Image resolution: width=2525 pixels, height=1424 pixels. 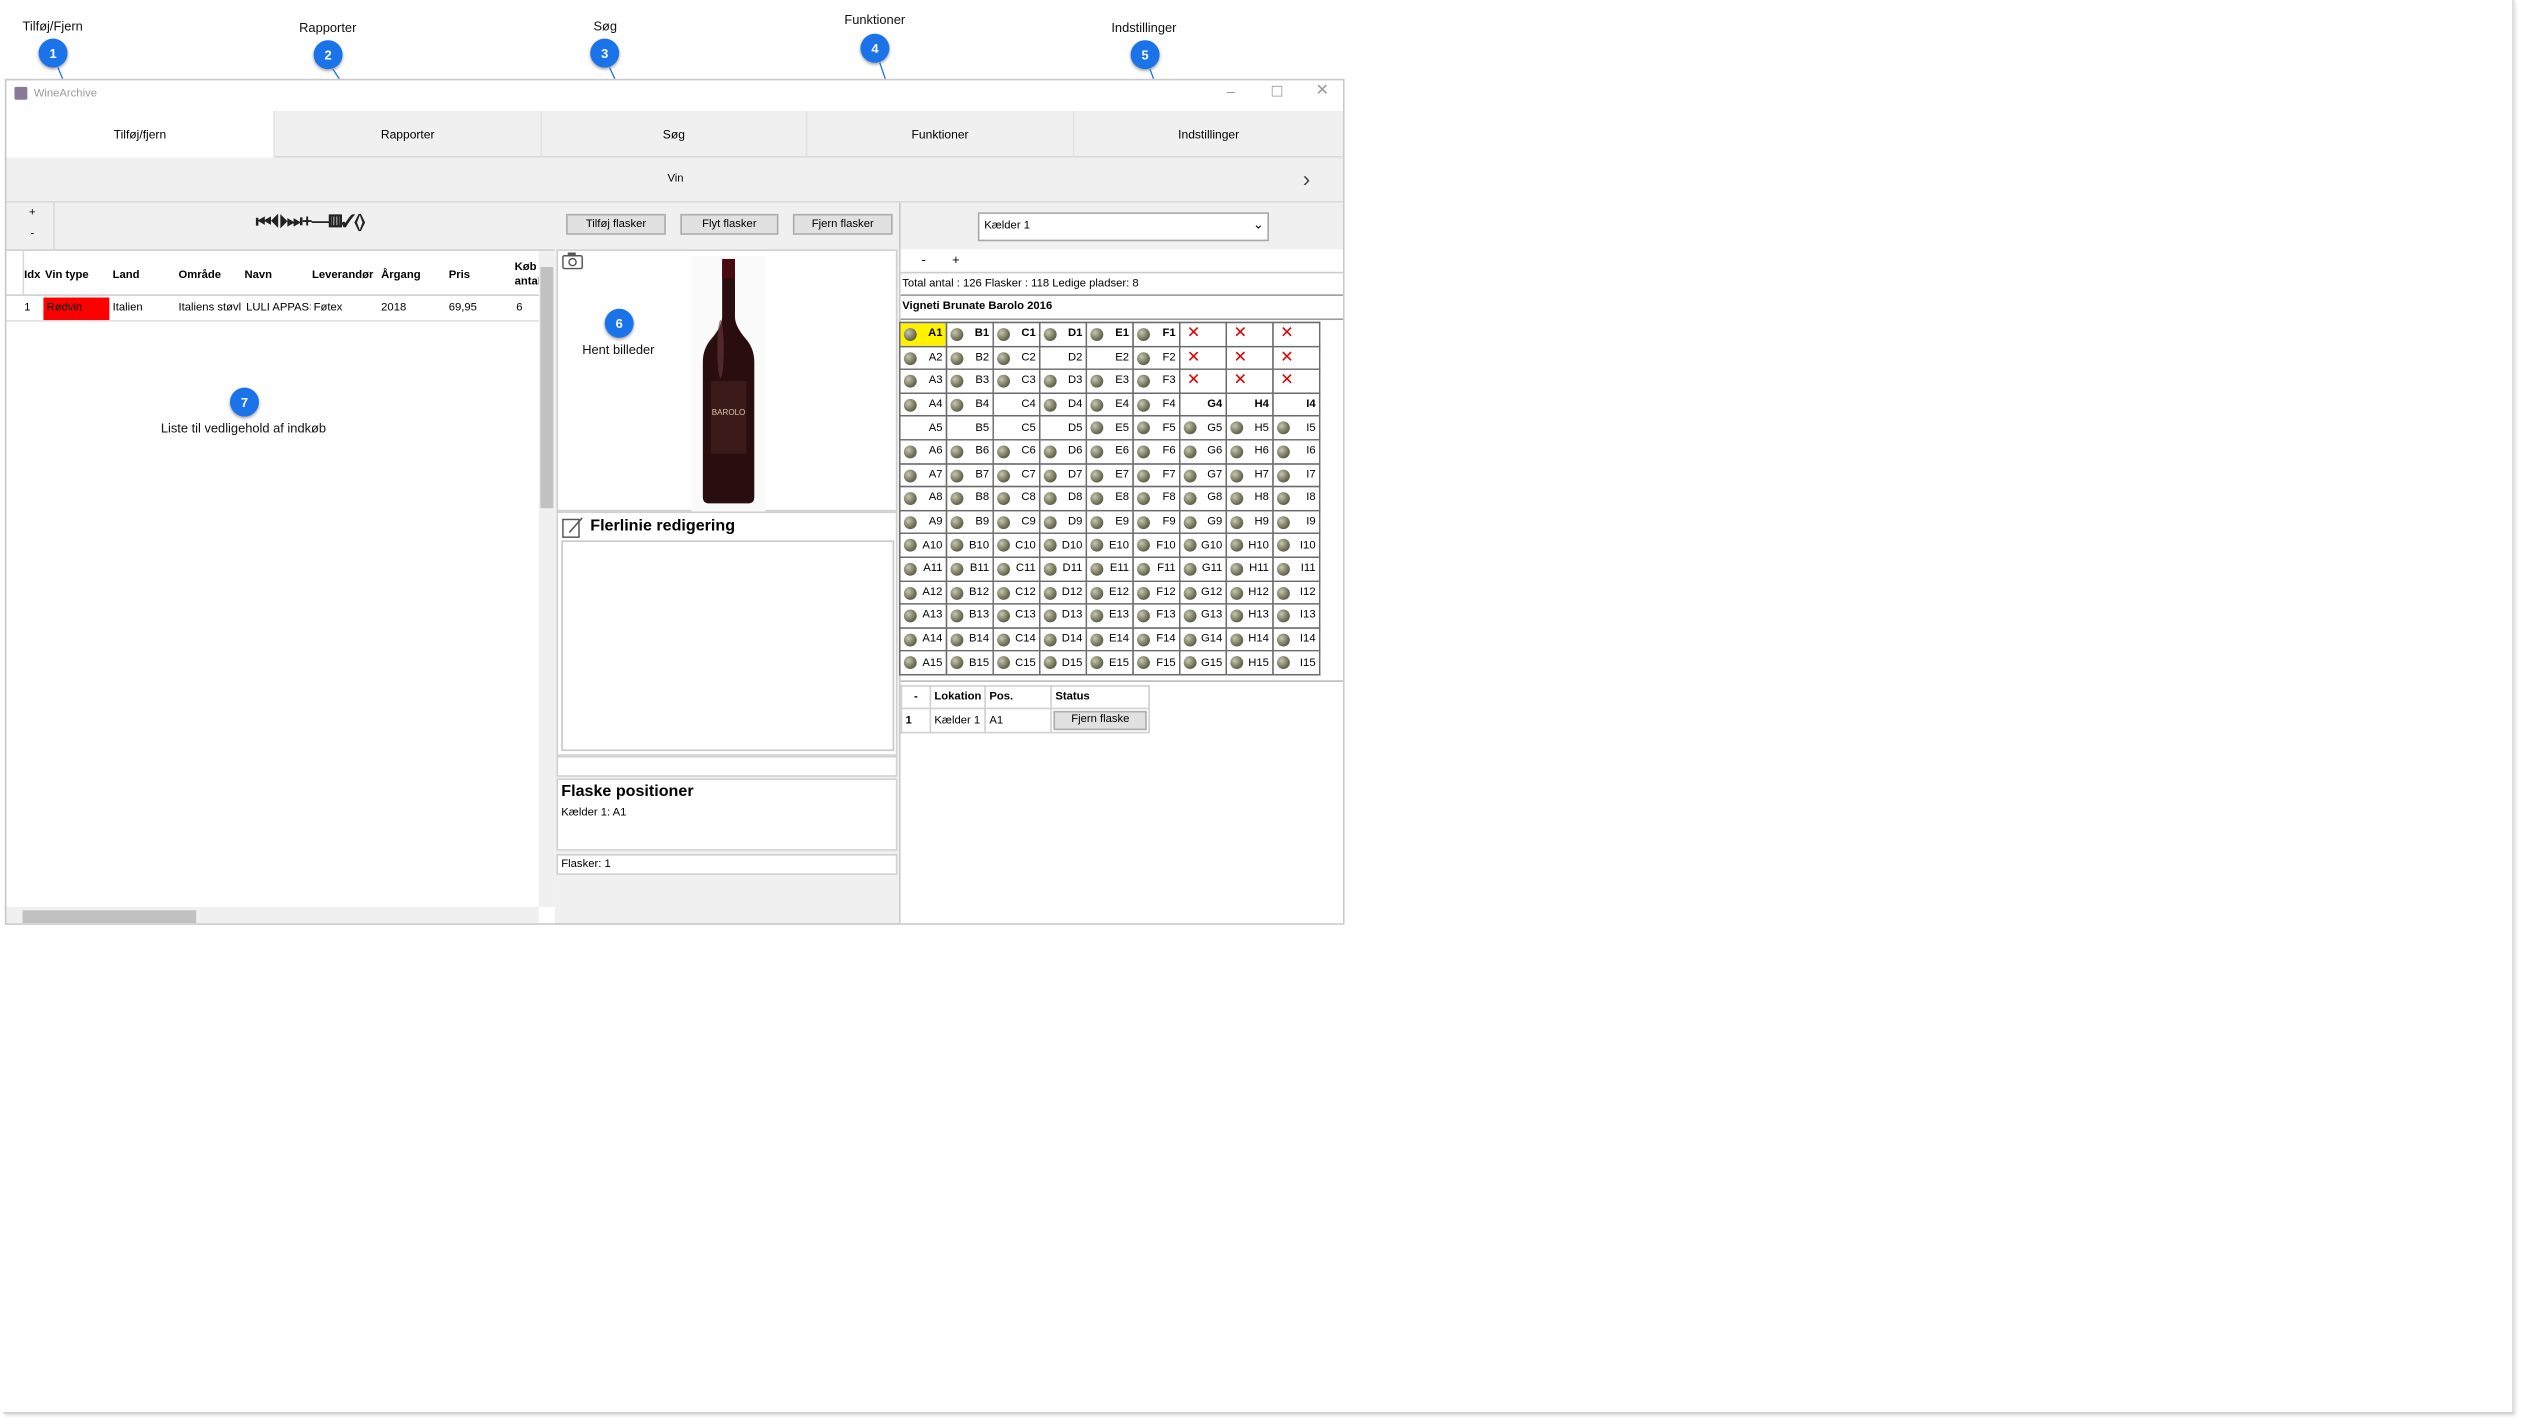 What do you see at coordinates (1296, 475) in the screenshot?
I see `cellar-slot-i7: I7` at bounding box center [1296, 475].